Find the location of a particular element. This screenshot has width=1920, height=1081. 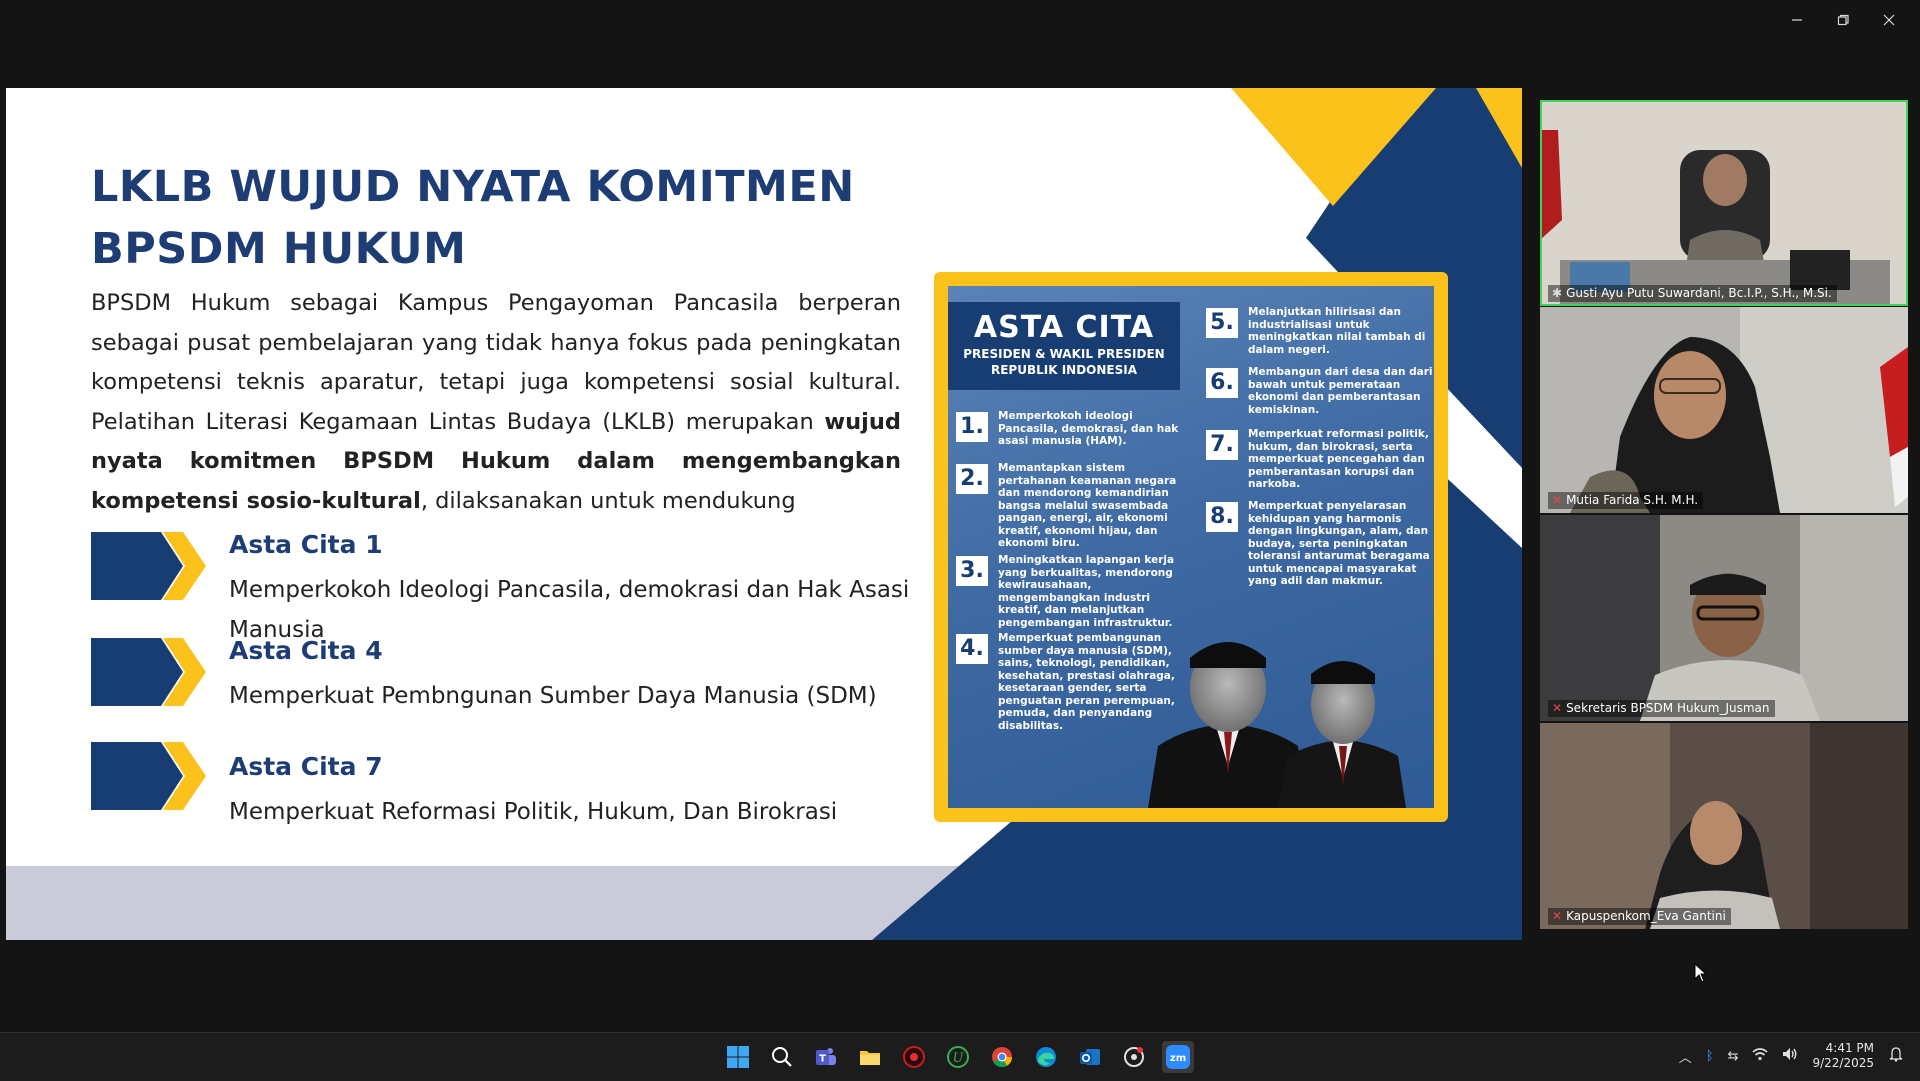

zoom-icon-label: zm is located at coordinates (1178, 1058).